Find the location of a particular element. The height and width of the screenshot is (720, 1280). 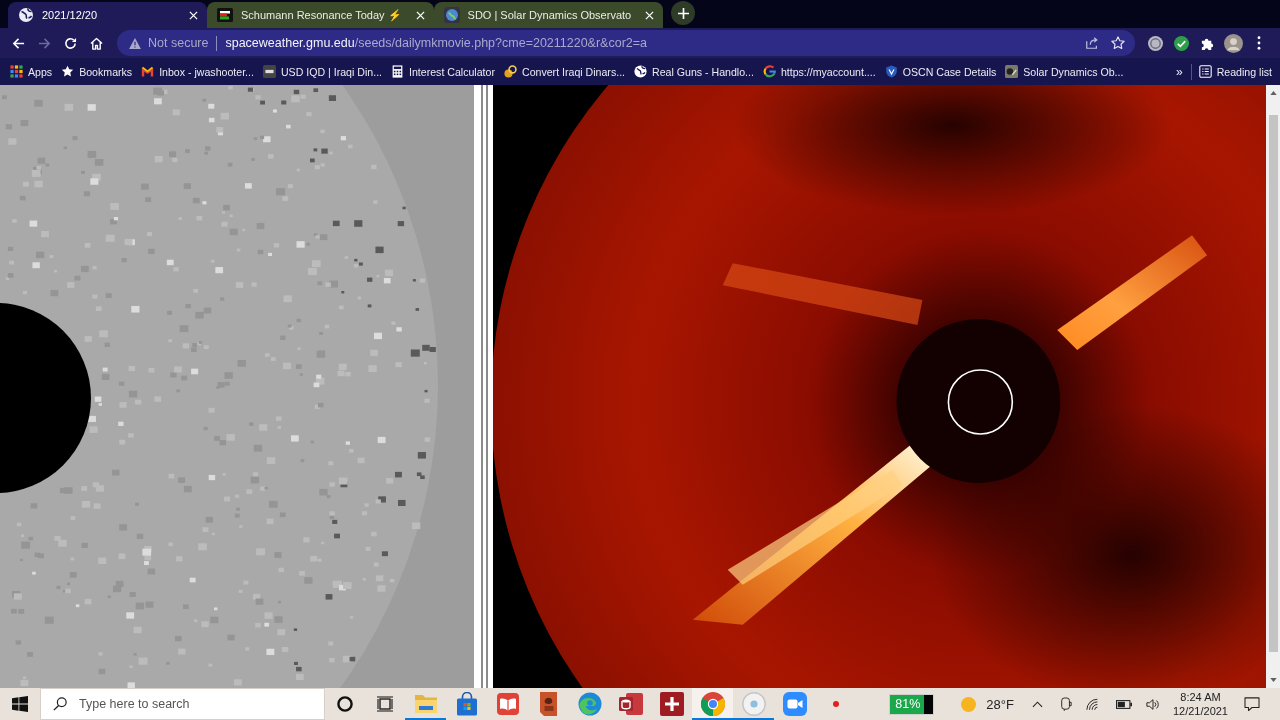

back-arrow-icon is located at coordinates (18, 43).